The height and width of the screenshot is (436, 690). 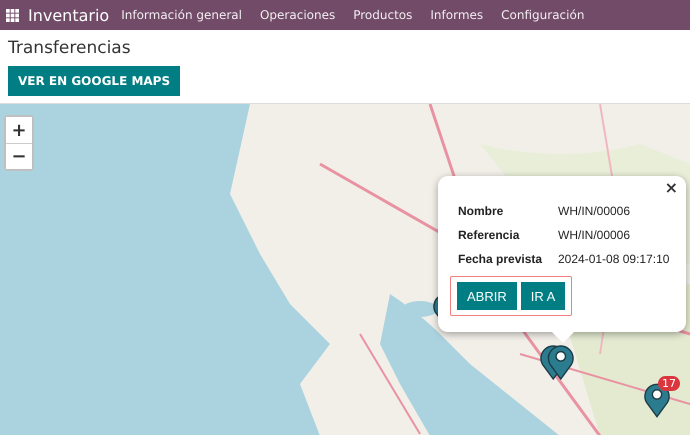 I want to click on close-button: ×, so click(x=671, y=187).